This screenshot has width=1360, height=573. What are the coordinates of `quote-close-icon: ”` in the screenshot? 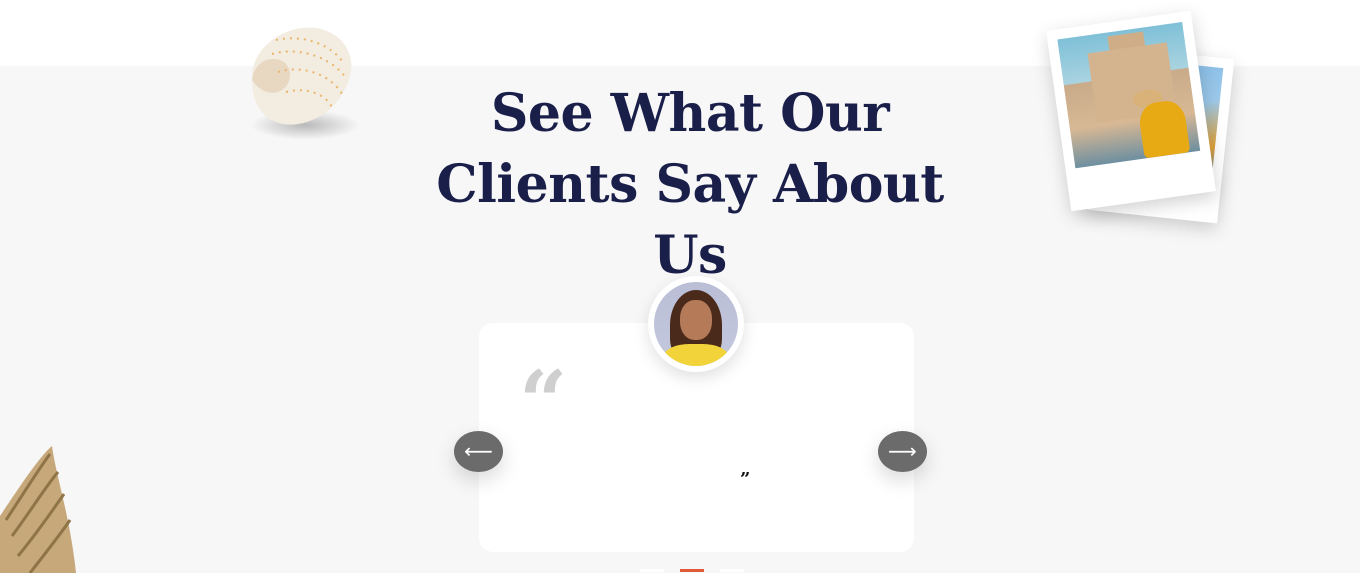 It's located at (745, 479).